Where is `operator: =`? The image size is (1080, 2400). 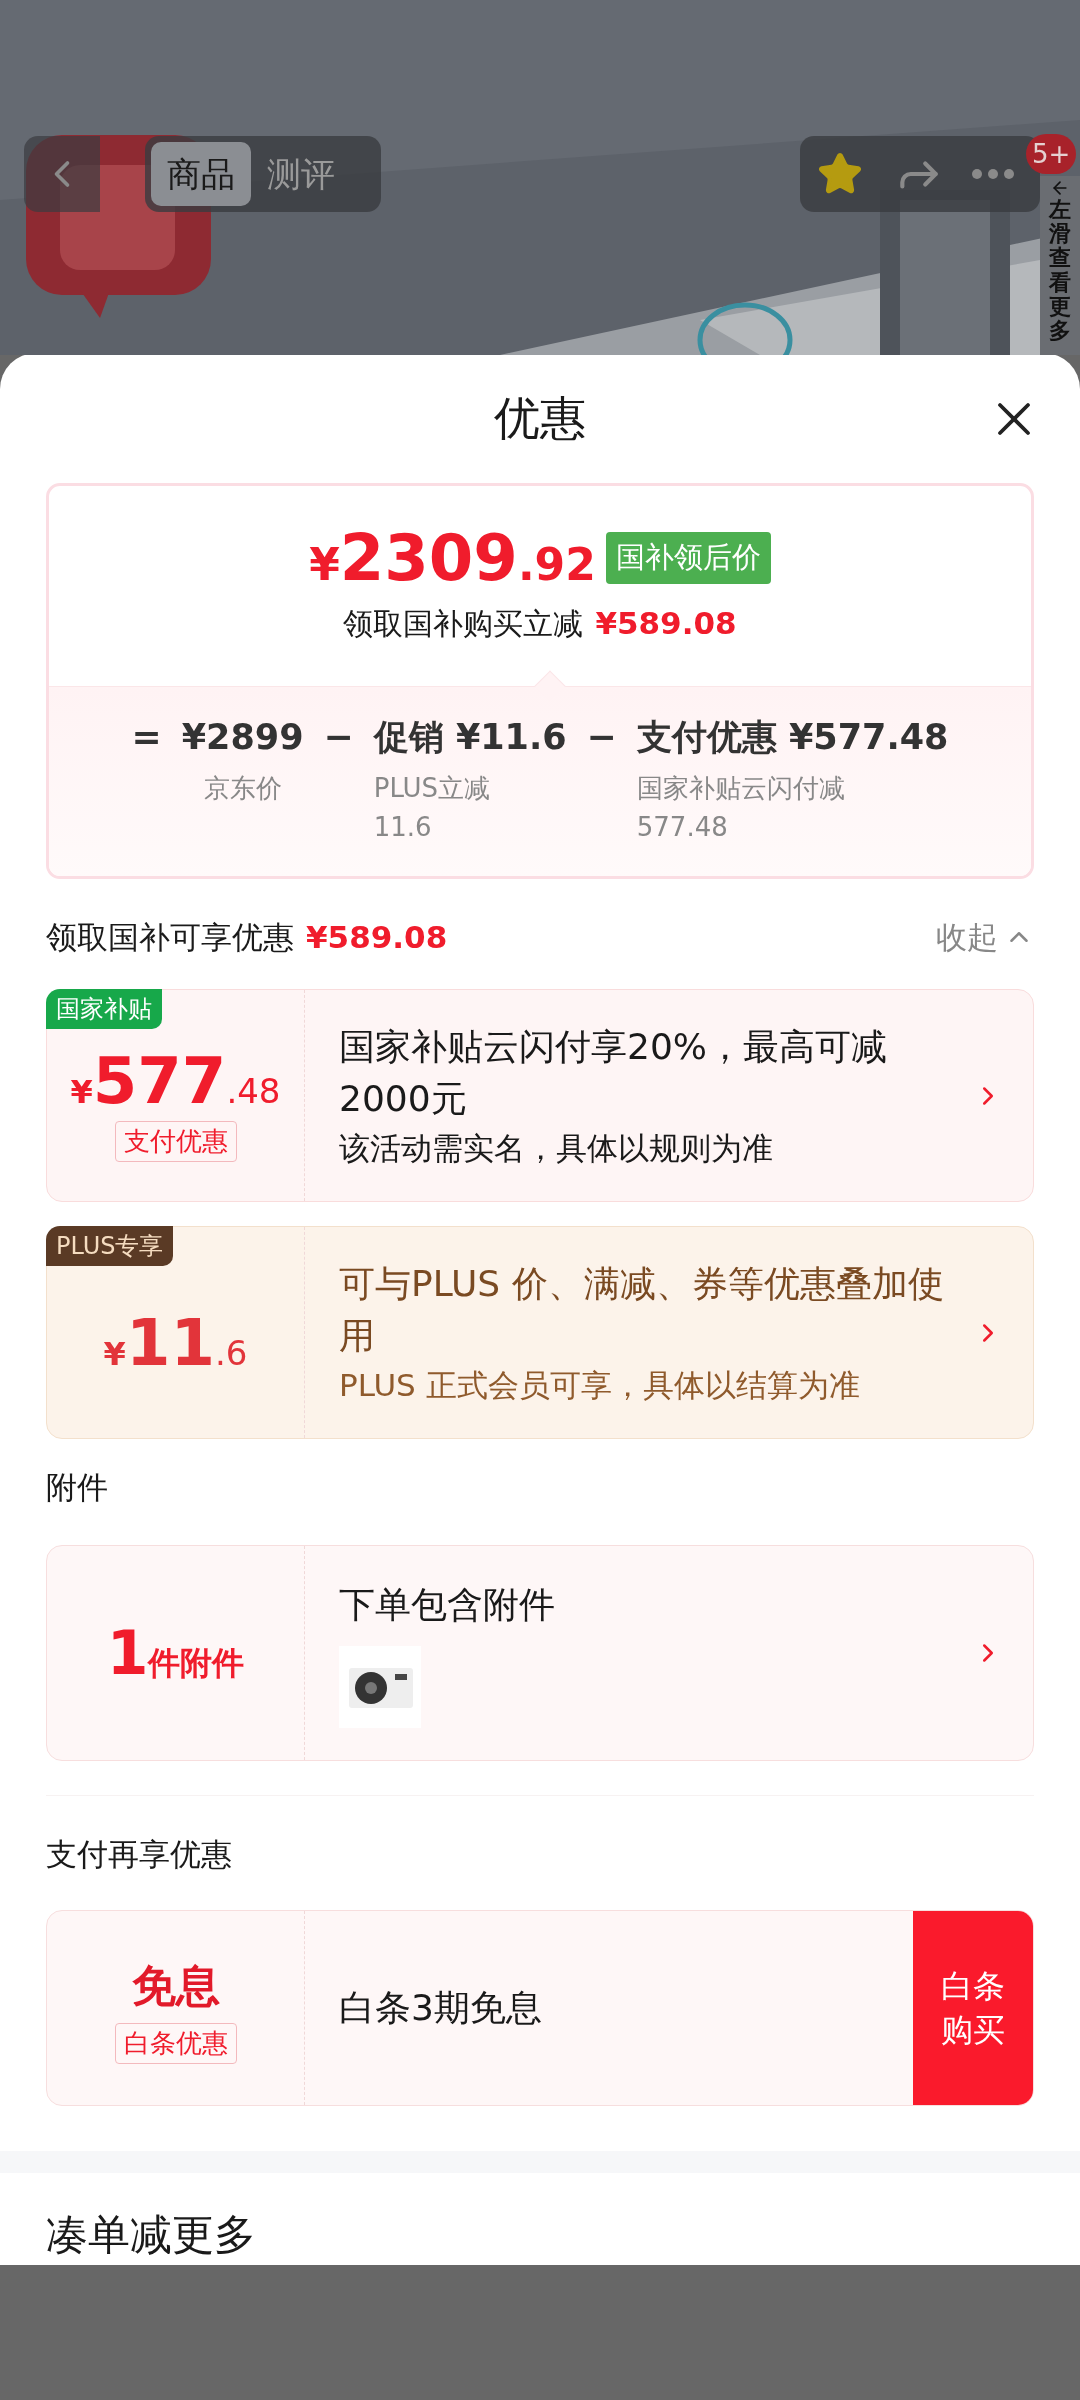
operator: = is located at coordinates (146, 737).